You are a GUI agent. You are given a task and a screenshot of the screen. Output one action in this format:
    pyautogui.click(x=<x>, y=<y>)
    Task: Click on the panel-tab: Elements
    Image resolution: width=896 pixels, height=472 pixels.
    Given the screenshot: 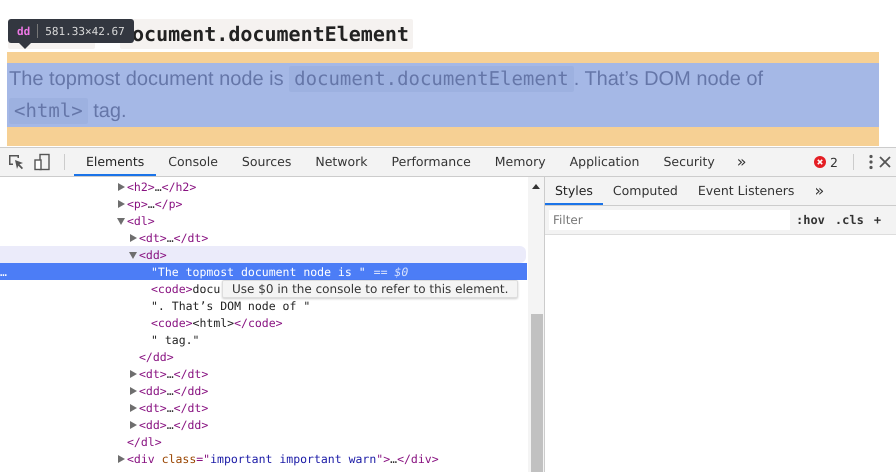 What is the action you would take?
    pyautogui.click(x=115, y=162)
    